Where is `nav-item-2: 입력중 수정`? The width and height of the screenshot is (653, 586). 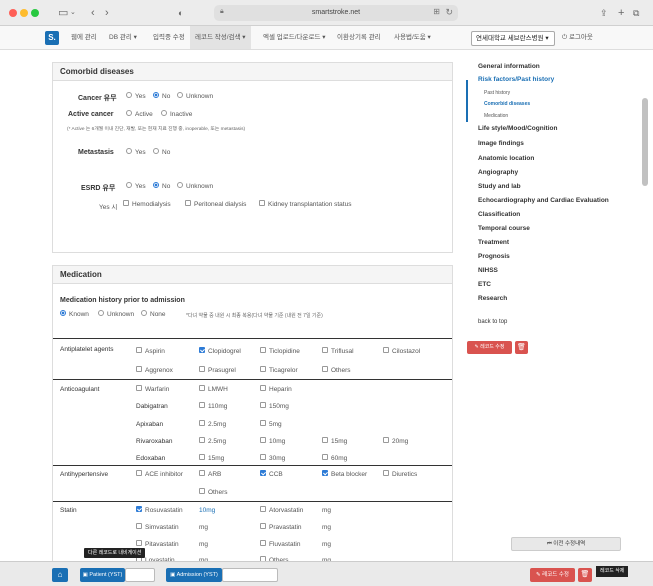
nav-item-2: 입력중 수정 is located at coordinates (169, 37).